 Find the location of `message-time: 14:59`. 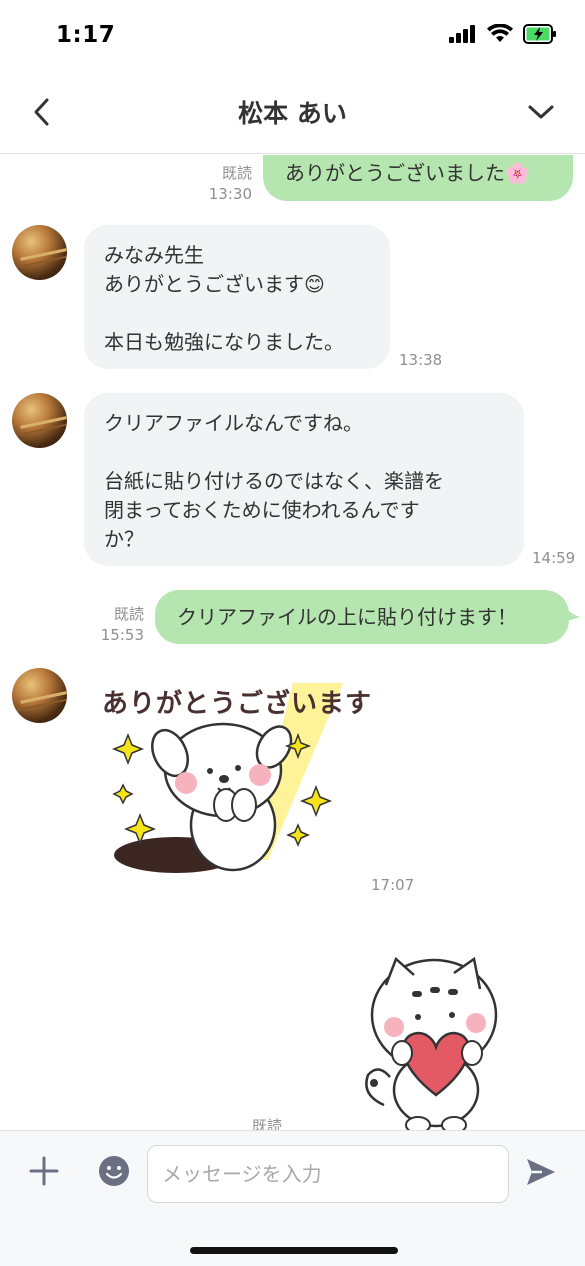

message-time: 14:59 is located at coordinates (554, 558).